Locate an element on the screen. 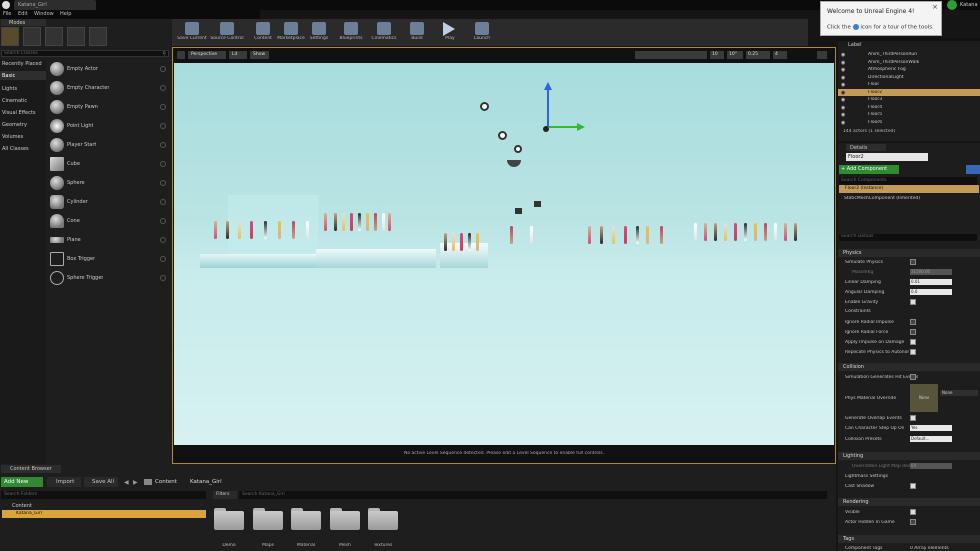 The height and width of the screenshot is (551, 980). category-volumes: Volumes is located at coordinates (12, 137).